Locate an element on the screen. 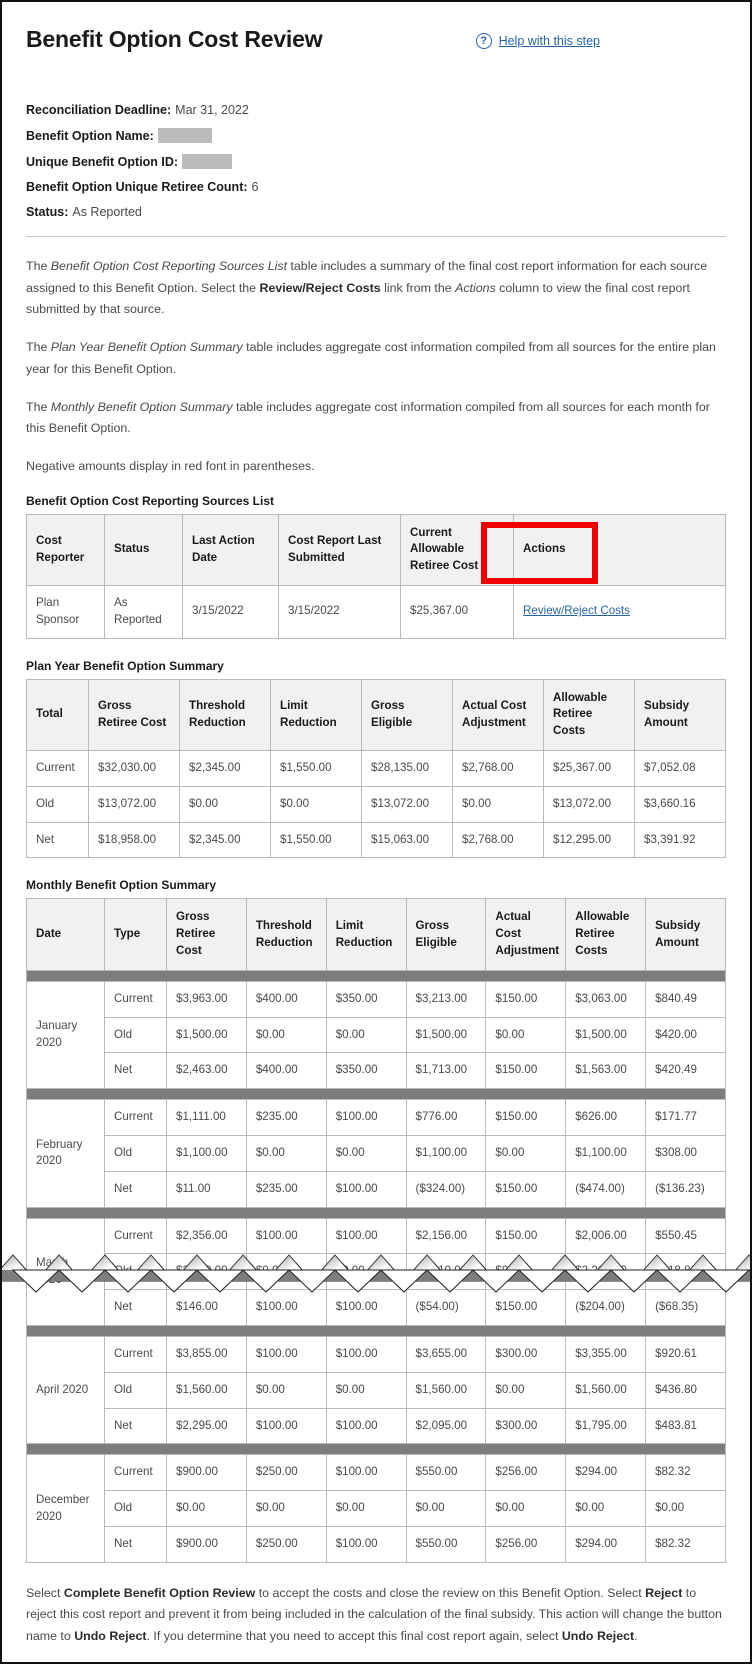 The height and width of the screenshot is (1664, 752). f1-bold-undo-reject-2: Undo Reject is located at coordinates (598, 1636).